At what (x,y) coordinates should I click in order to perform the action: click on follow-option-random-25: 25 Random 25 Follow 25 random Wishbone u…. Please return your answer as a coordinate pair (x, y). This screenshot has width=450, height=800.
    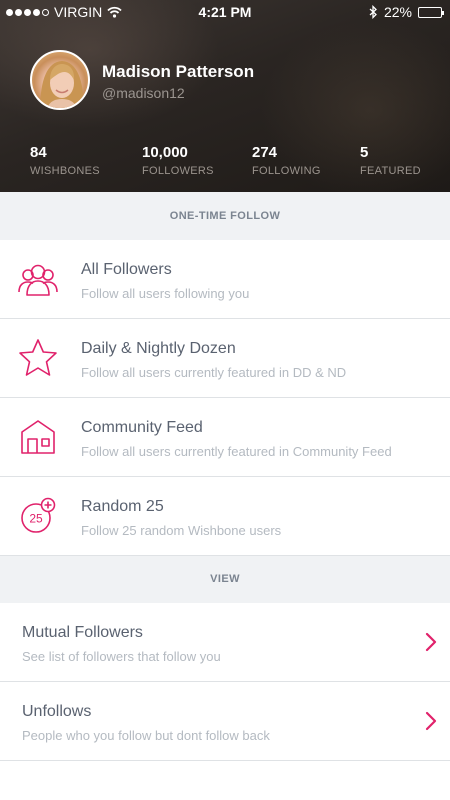
    Looking at the image, I should click on (225, 516).